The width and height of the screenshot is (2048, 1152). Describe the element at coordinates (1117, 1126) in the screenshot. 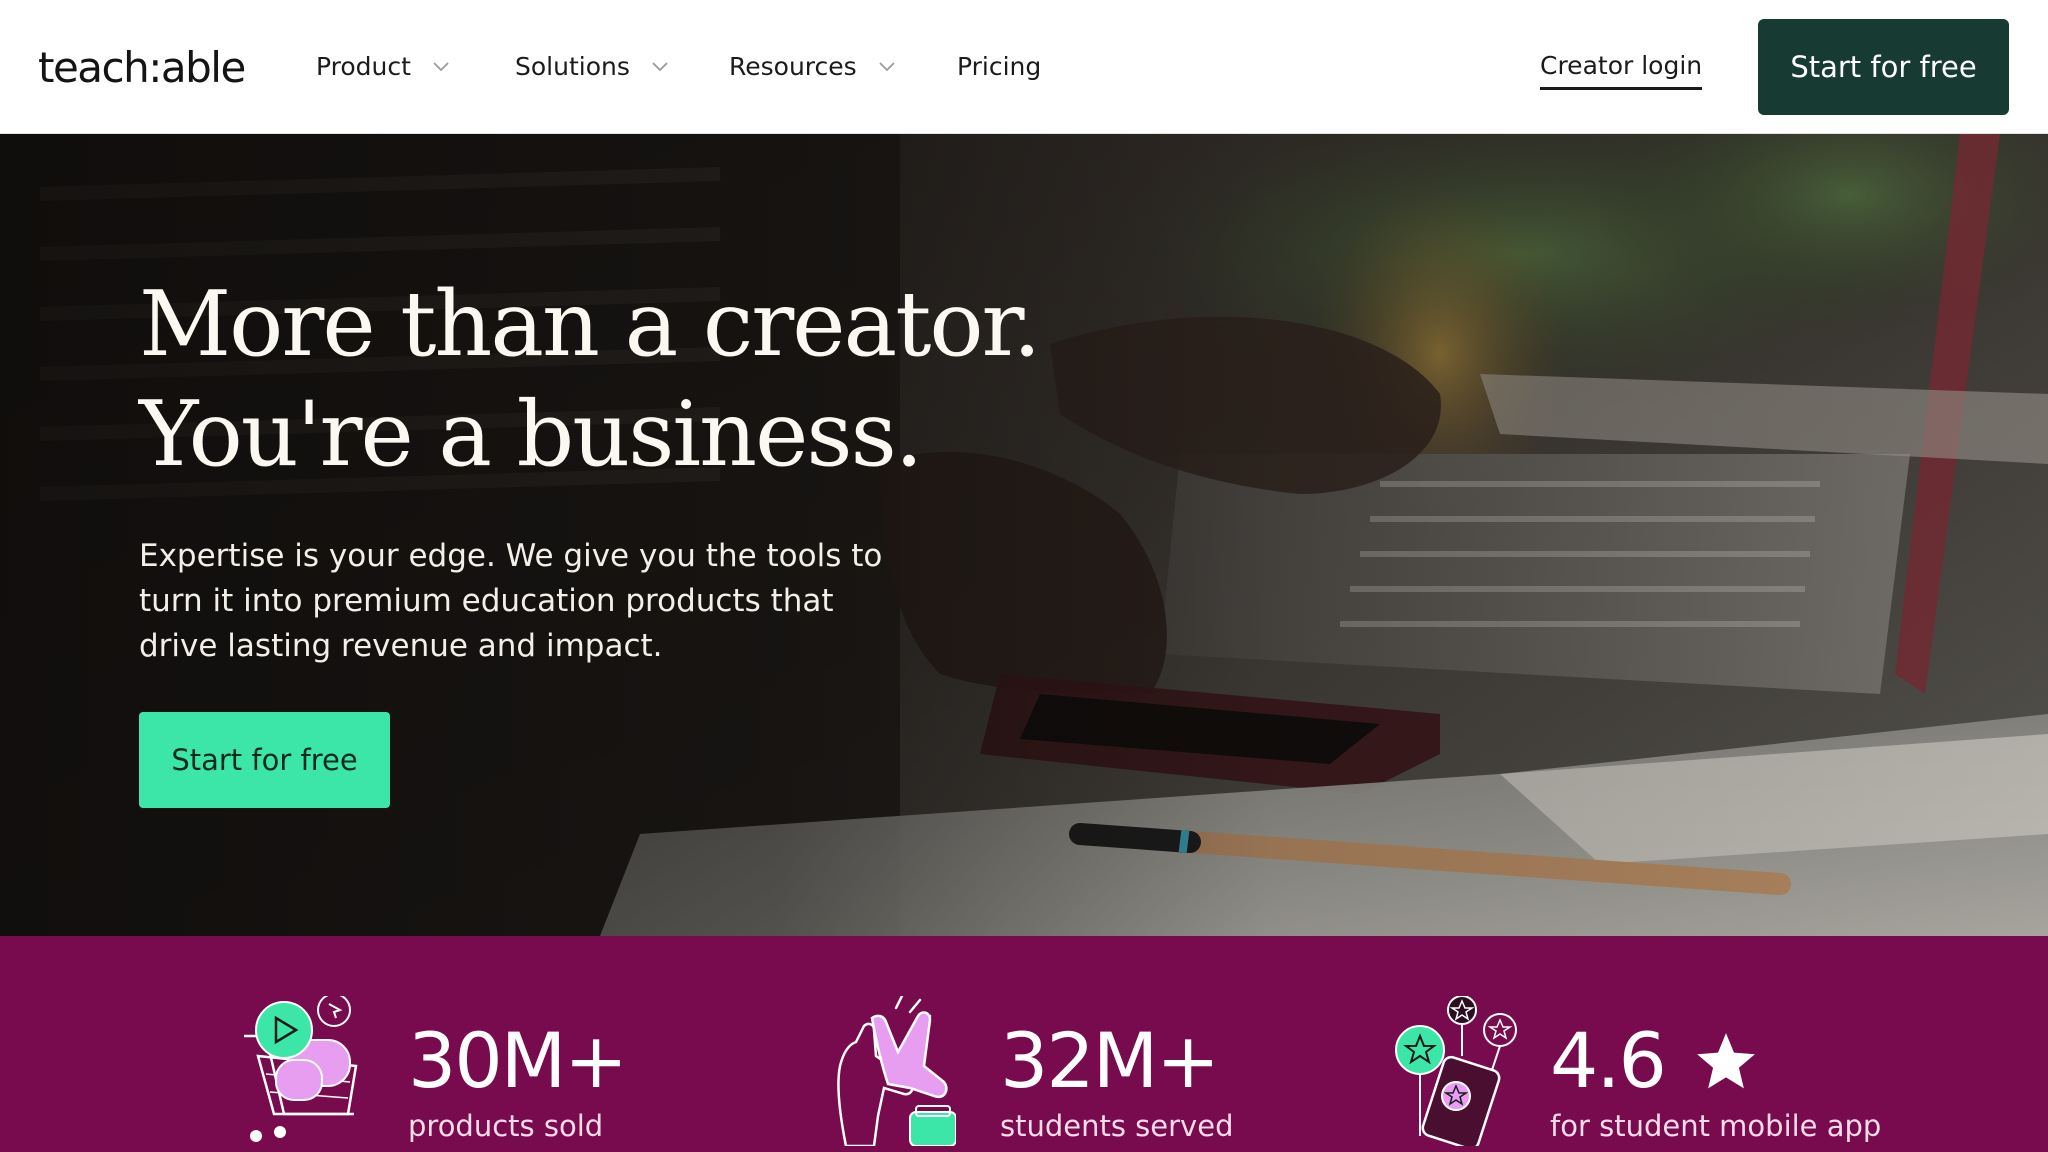

I see `stat-label-students: students served` at that location.